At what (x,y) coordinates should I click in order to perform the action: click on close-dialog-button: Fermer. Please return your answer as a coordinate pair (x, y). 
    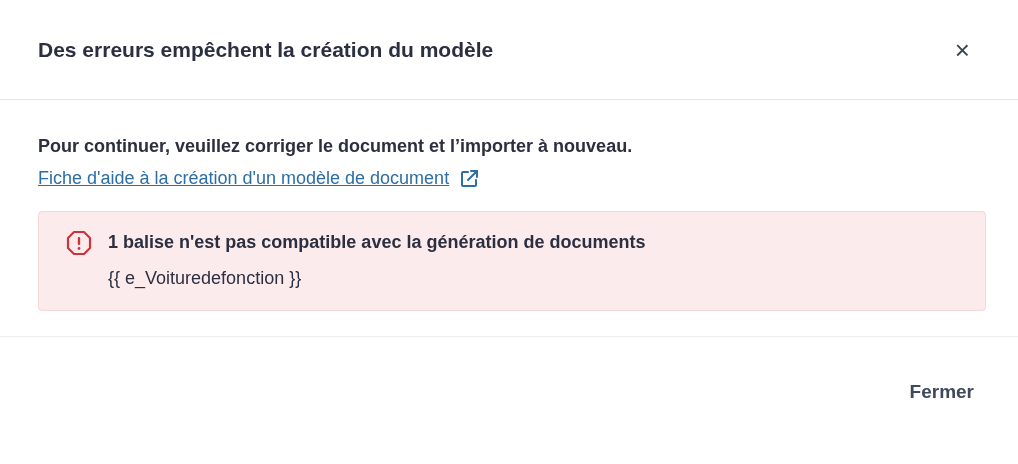
    Looking at the image, I should click on (941, 392).